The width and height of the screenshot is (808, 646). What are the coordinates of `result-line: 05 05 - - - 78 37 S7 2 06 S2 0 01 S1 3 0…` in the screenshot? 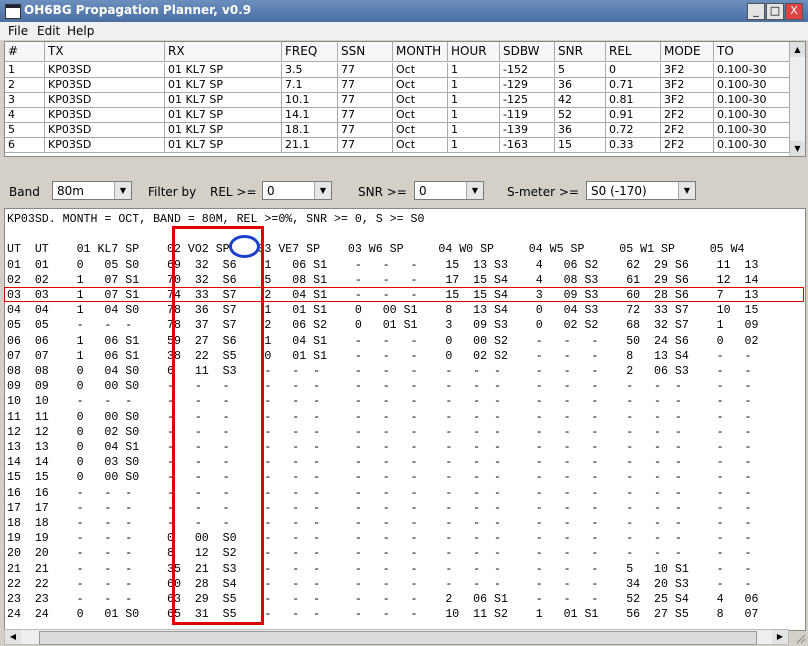 It's located at (383, 326).